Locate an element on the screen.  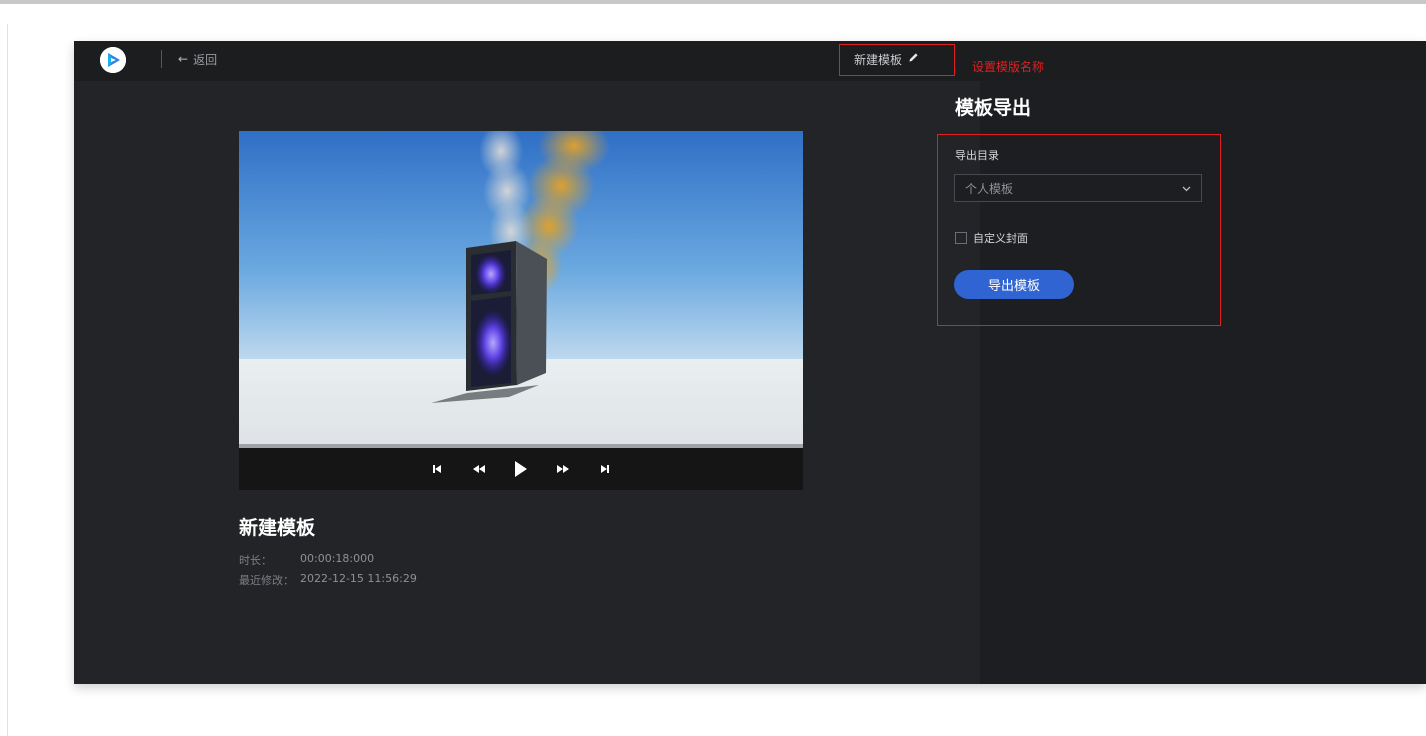
rewind-icon is located at coordinates (479, 469).